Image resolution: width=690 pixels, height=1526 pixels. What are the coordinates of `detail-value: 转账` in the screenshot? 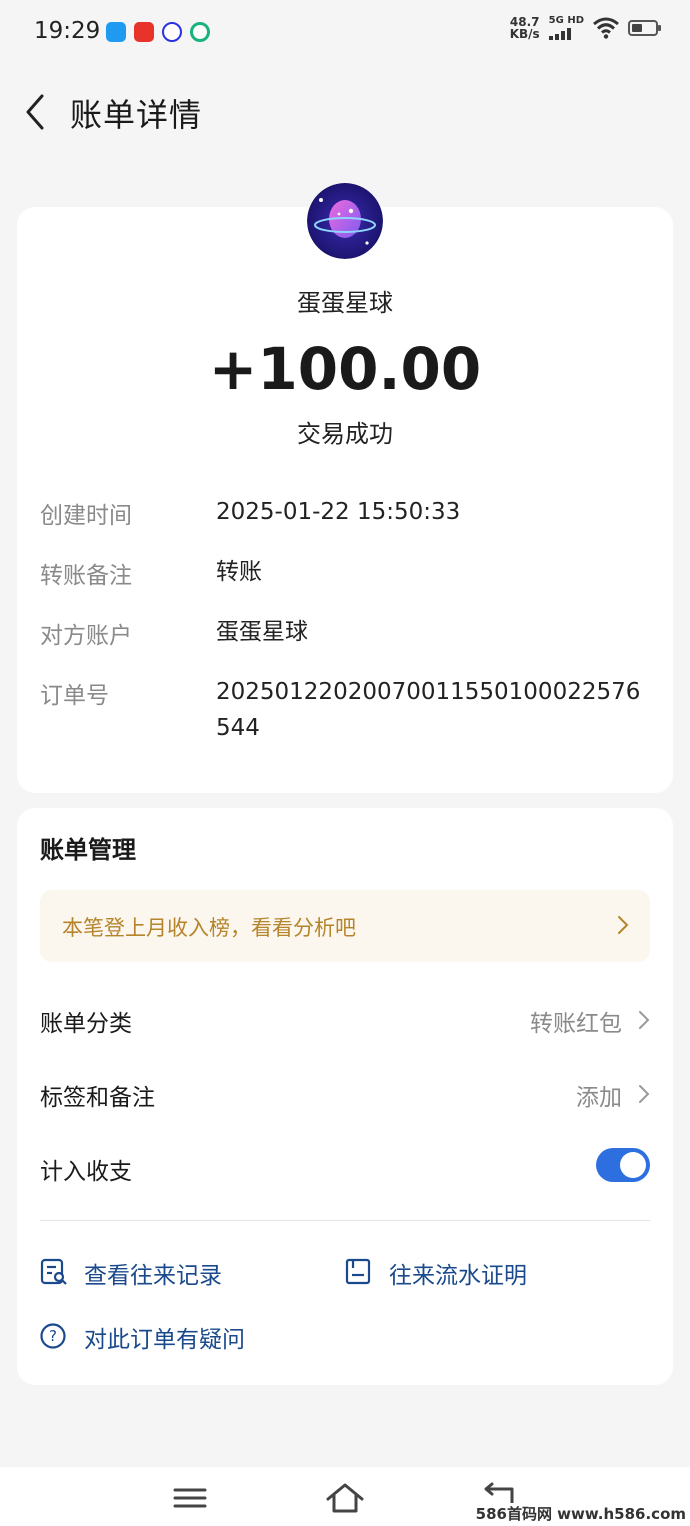 It's located at (239, 572).